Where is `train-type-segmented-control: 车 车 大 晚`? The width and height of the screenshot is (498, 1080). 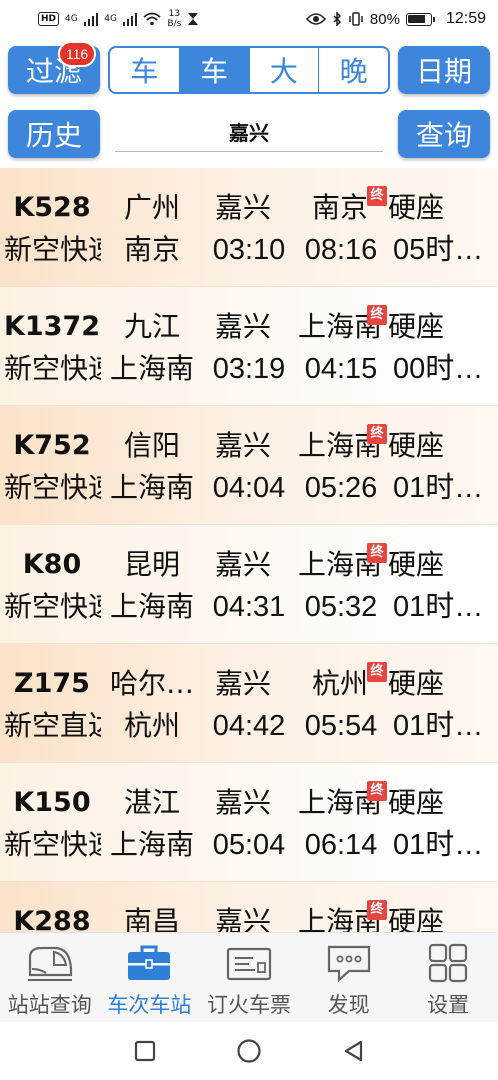
train-type-segmented-control: 车 车 大 晚 is located at coordinates (249, 70).